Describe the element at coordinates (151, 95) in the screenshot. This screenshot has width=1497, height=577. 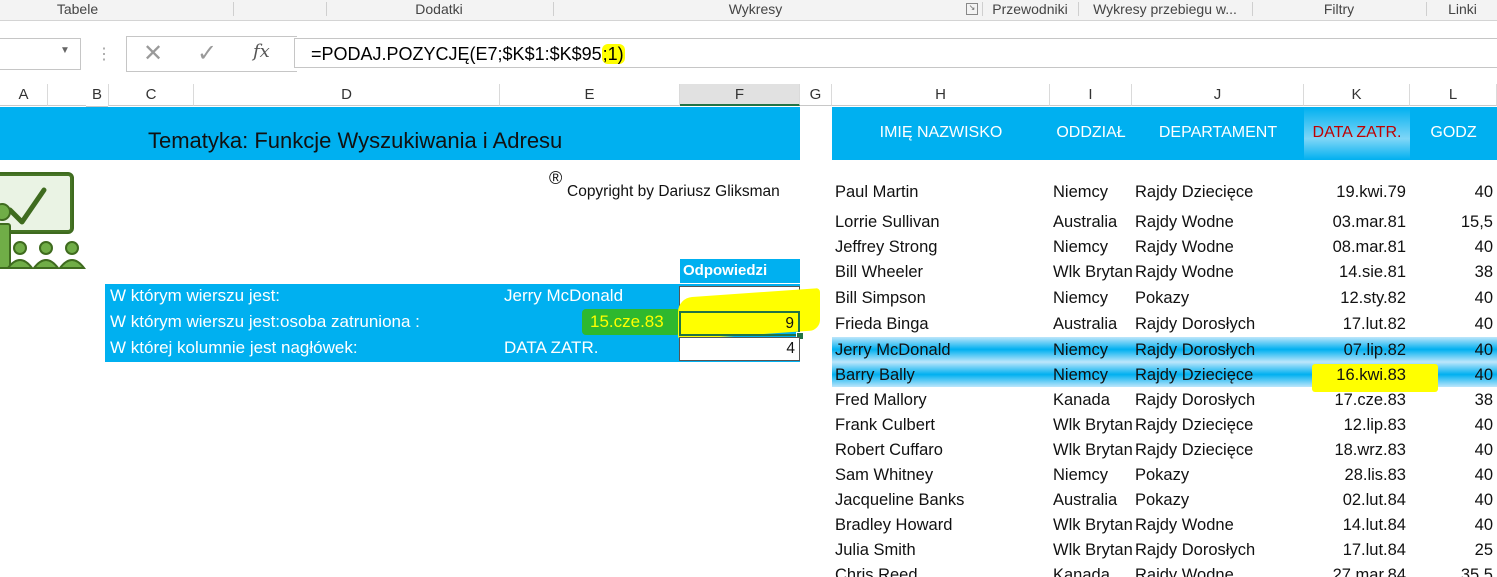
I see `column-header-c: C` at that location.